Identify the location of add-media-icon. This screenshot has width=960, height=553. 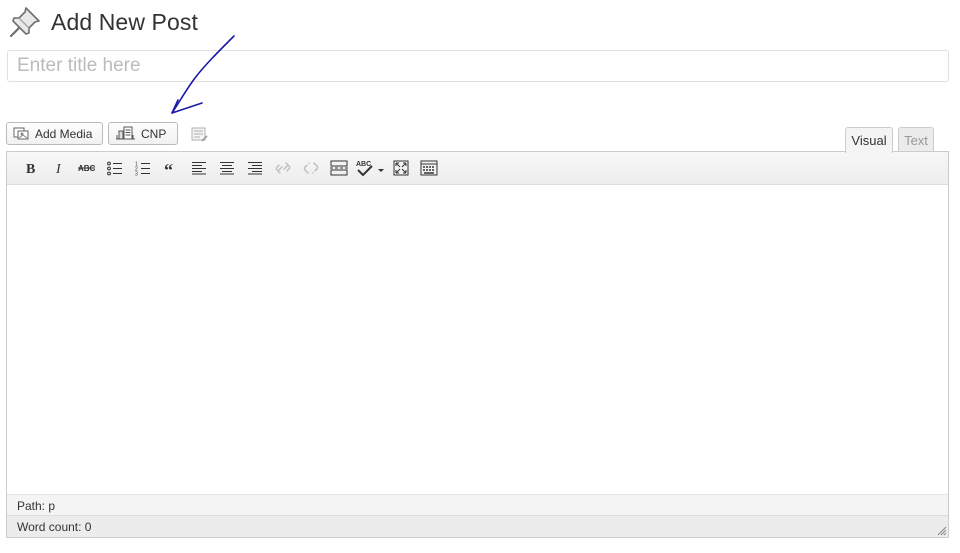
(21, 133).